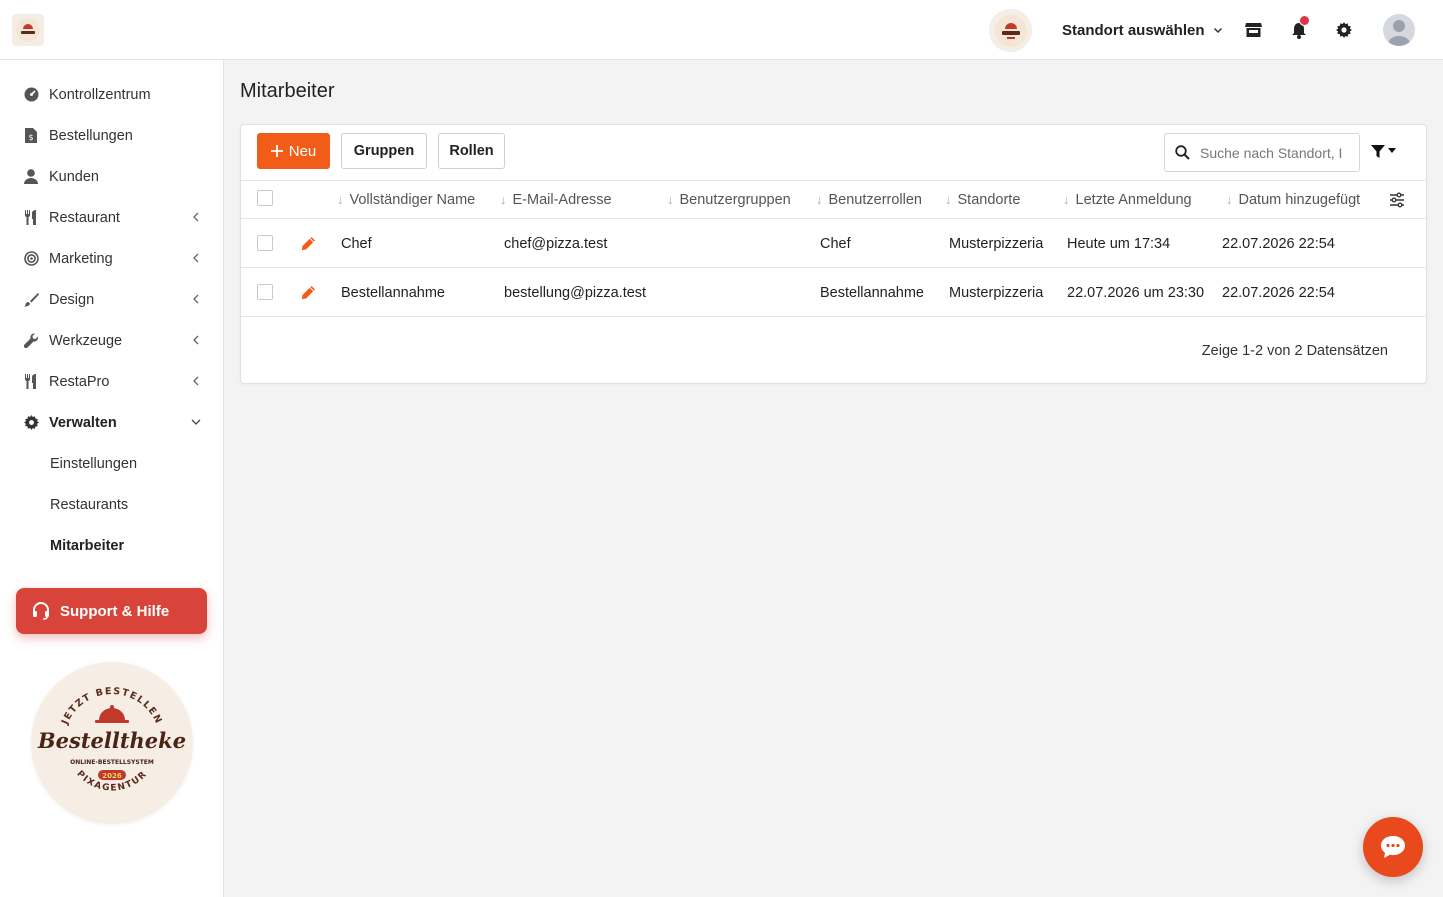 This screenshot has width=1443, height=897. I want to click on user-icon, so click(31, 177).